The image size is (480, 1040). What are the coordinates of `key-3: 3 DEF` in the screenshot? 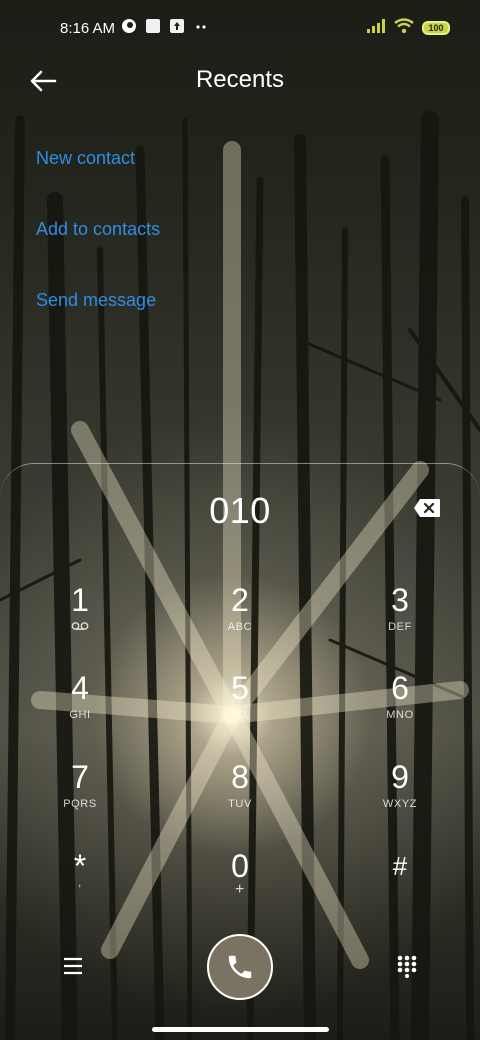 It's located at (400, 621).